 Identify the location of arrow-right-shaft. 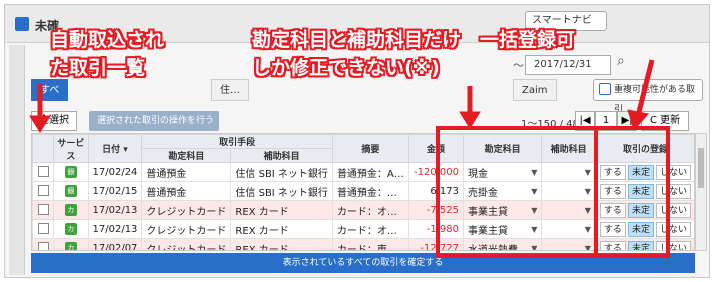
(645, 88).